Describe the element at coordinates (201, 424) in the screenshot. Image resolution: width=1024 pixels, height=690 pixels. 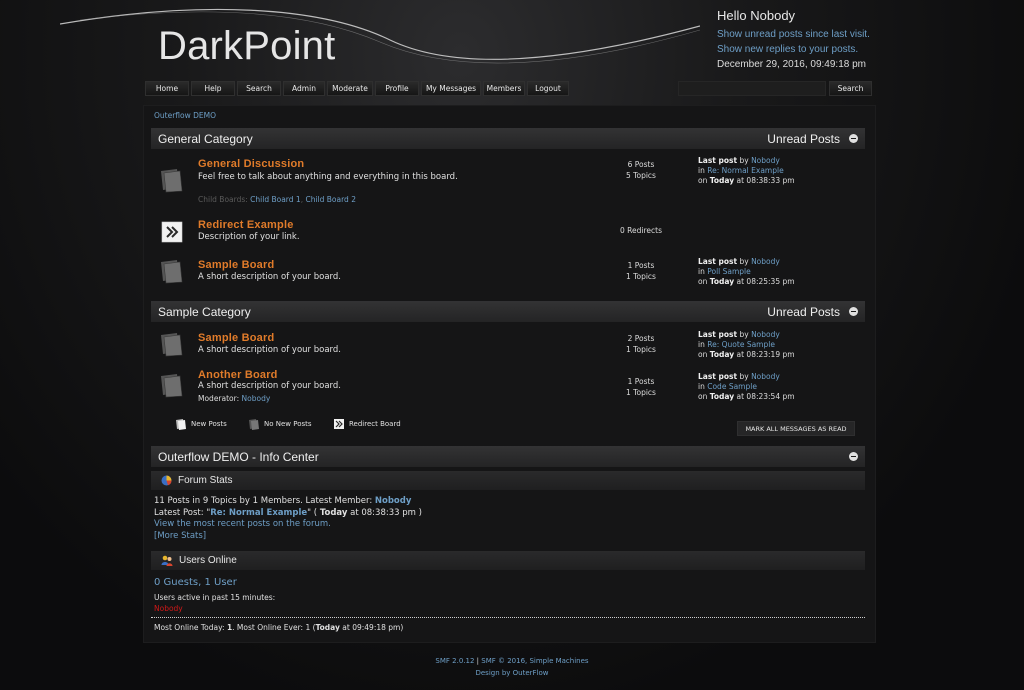
I see `legend-new-posts: New Posts` at that location.